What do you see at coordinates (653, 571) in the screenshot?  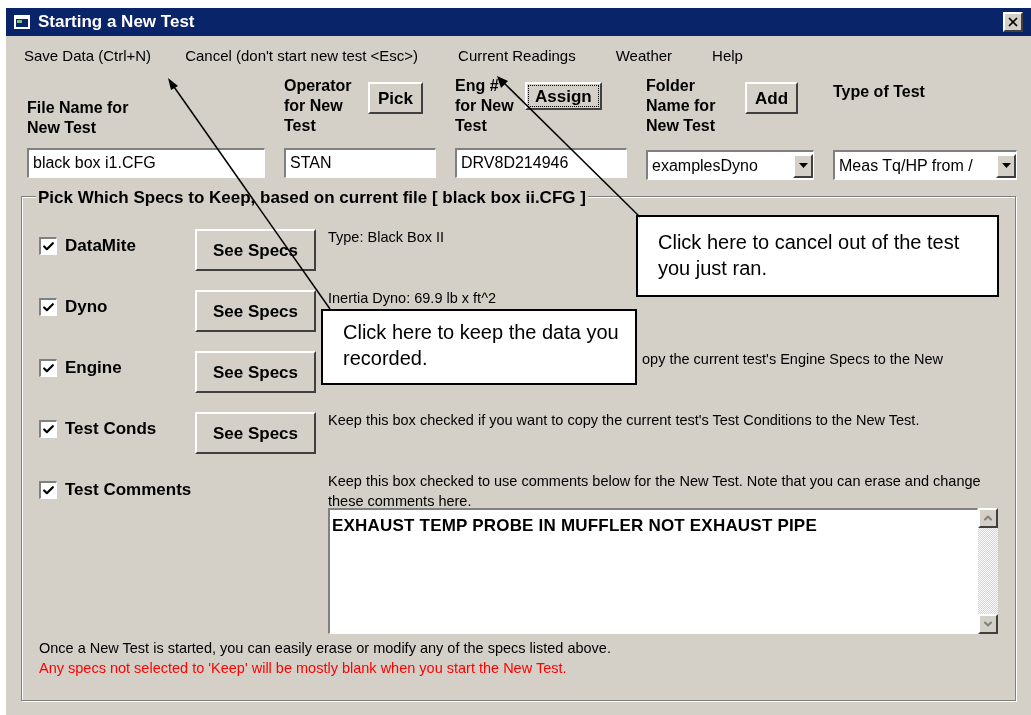 I see `comments-box: EXHAUST TEMP PROBE IN MUFFLER NOT EXHAUST PIPE` at bounding box center [653, 571].